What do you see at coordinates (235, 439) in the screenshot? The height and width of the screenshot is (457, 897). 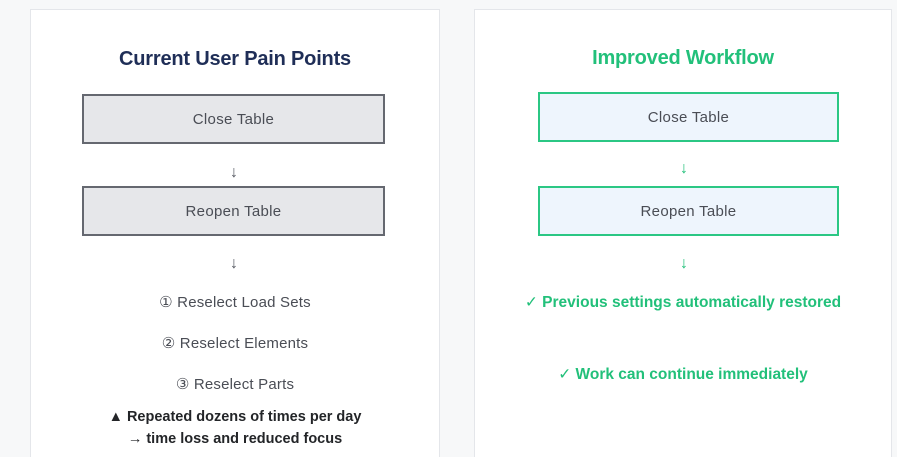 I see `warning-line-2: → time loss and reduced focus` at bounding box center [235, 439].